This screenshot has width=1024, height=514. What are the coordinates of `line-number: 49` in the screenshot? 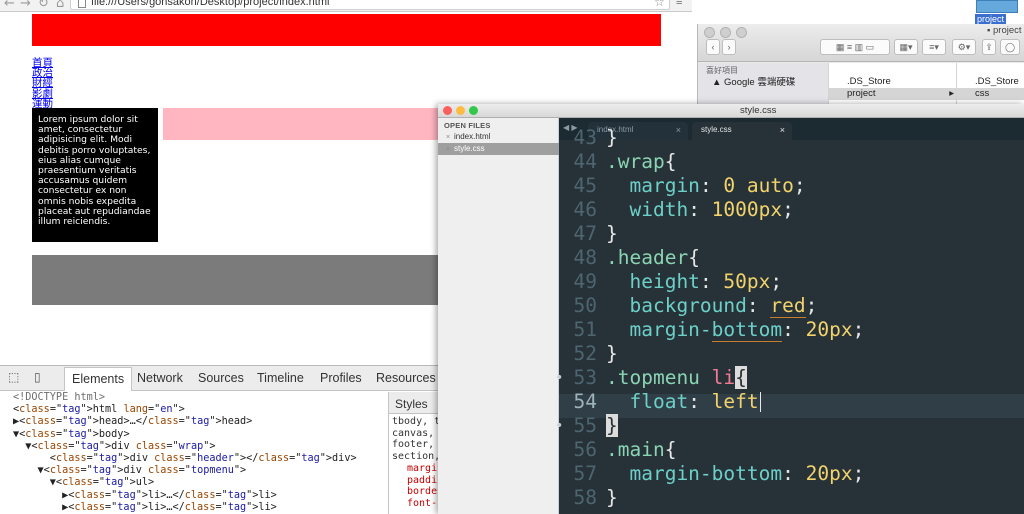 It's located at (585, 281).